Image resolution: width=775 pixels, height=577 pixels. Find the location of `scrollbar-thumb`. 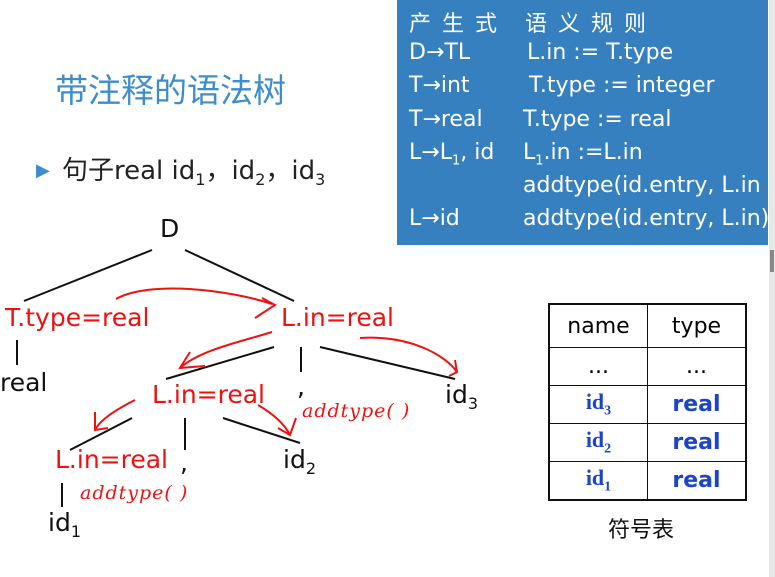

scrollbar-thumb is located at coordinates (772, 261).